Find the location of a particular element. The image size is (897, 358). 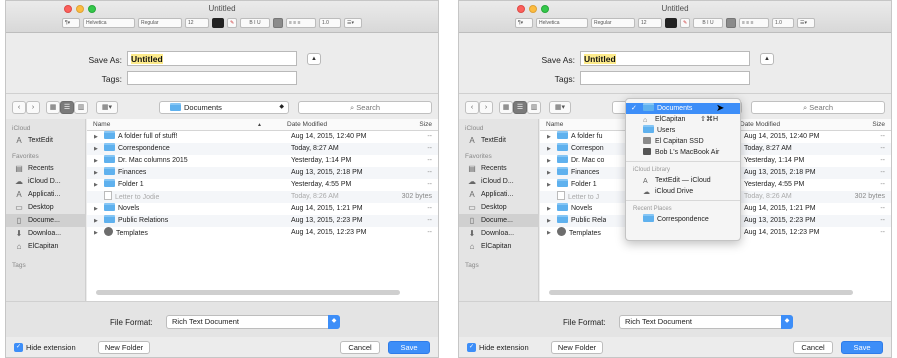

table-row: ▶ Folder 1 Yesterday, 4:55 PM -- is located at coordinates (262, 185).